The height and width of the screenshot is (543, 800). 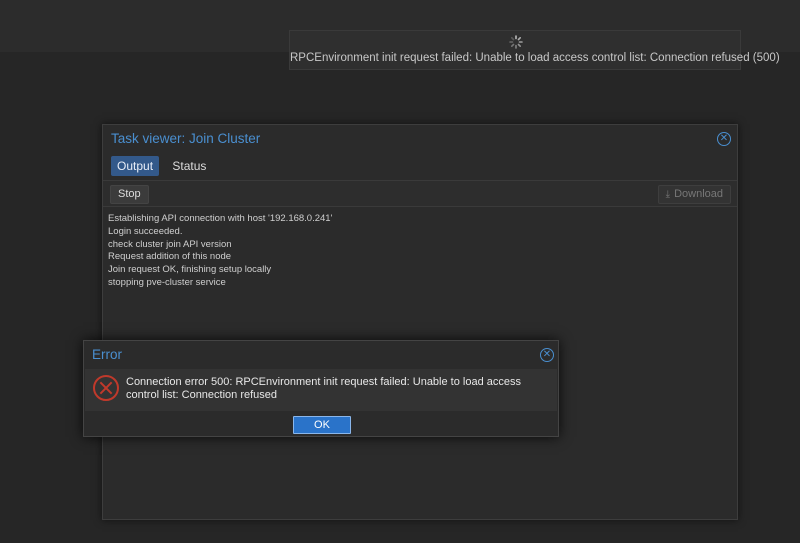 I want to click on spinner-icon, so click(x=516, y=42).